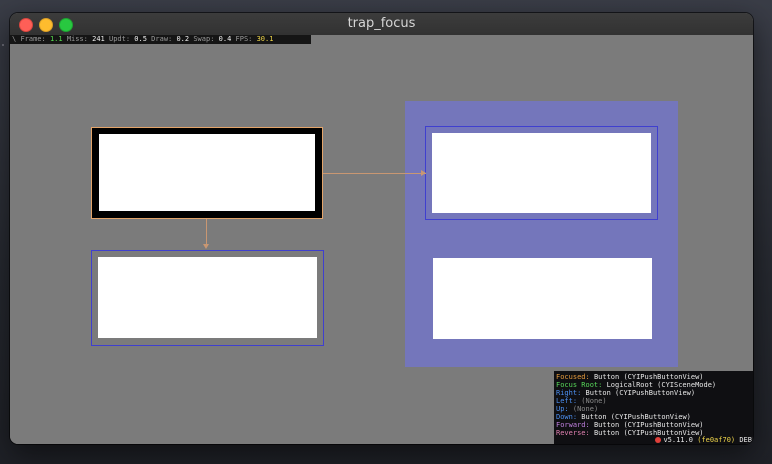 The image size is (772, 464). Describe the element at coordinates (244, 39) in the screenshot. I see `fps-label: FPS:` at that location.